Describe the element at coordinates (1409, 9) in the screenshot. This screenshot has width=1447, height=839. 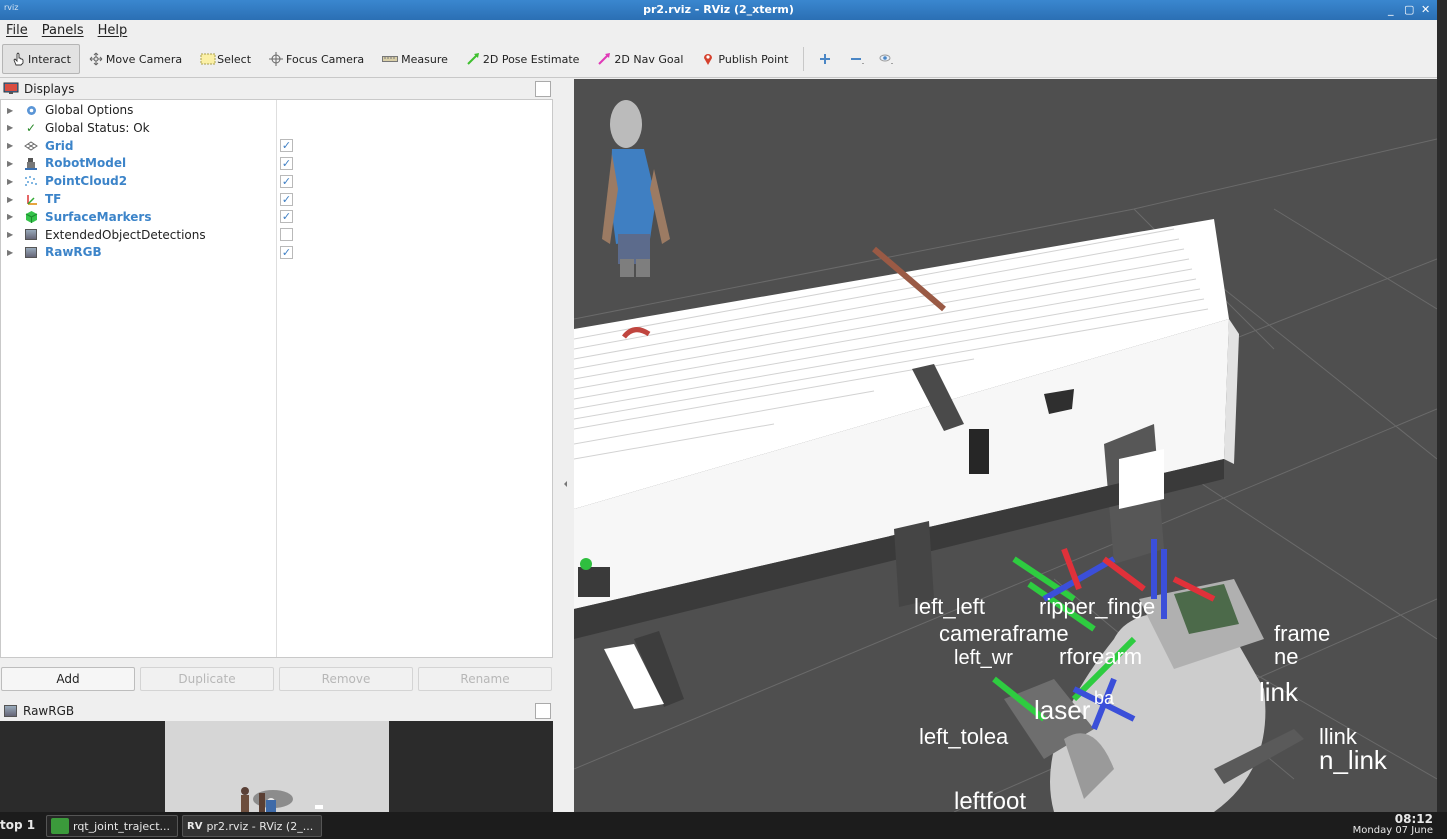
I see `maximize-icon: ▢` at that location.